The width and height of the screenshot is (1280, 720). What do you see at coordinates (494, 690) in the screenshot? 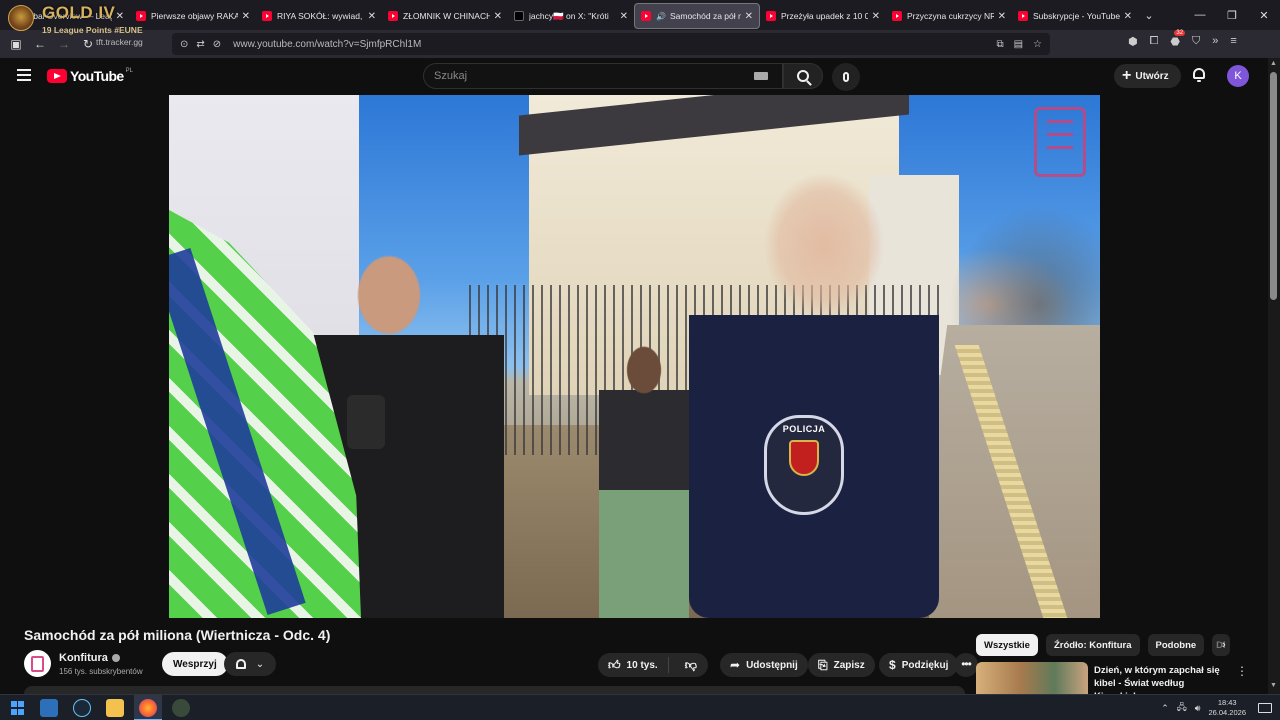
I see `description-box` at bounding box center [494, 690].